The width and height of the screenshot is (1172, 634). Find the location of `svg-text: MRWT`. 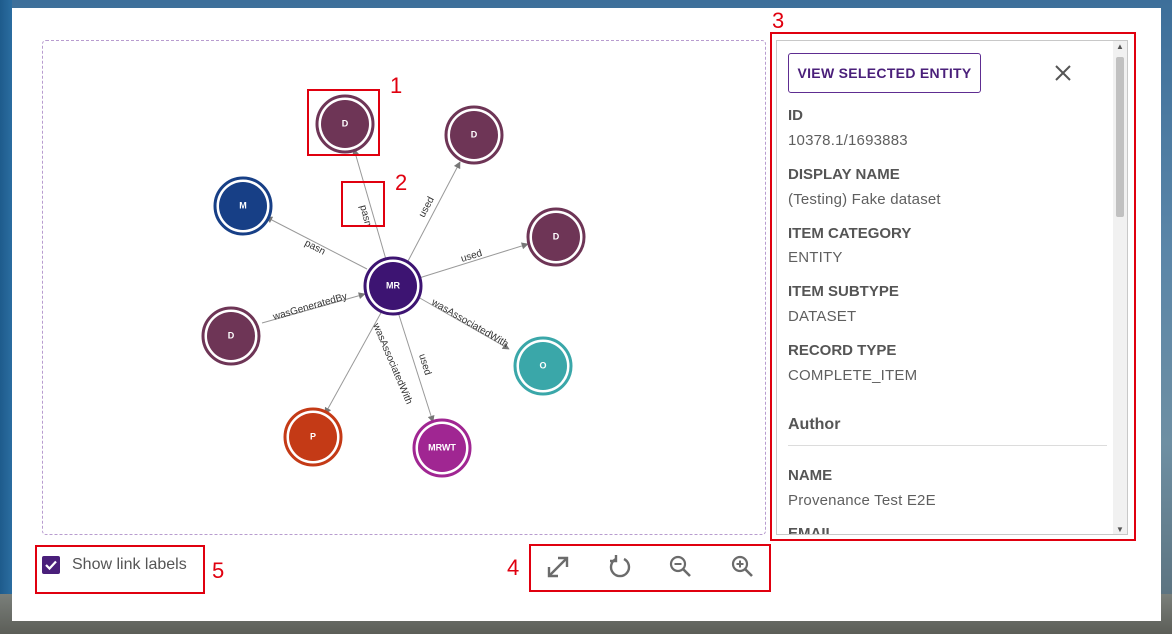

svg-text: MRWT is located at coordinates (442, 447).